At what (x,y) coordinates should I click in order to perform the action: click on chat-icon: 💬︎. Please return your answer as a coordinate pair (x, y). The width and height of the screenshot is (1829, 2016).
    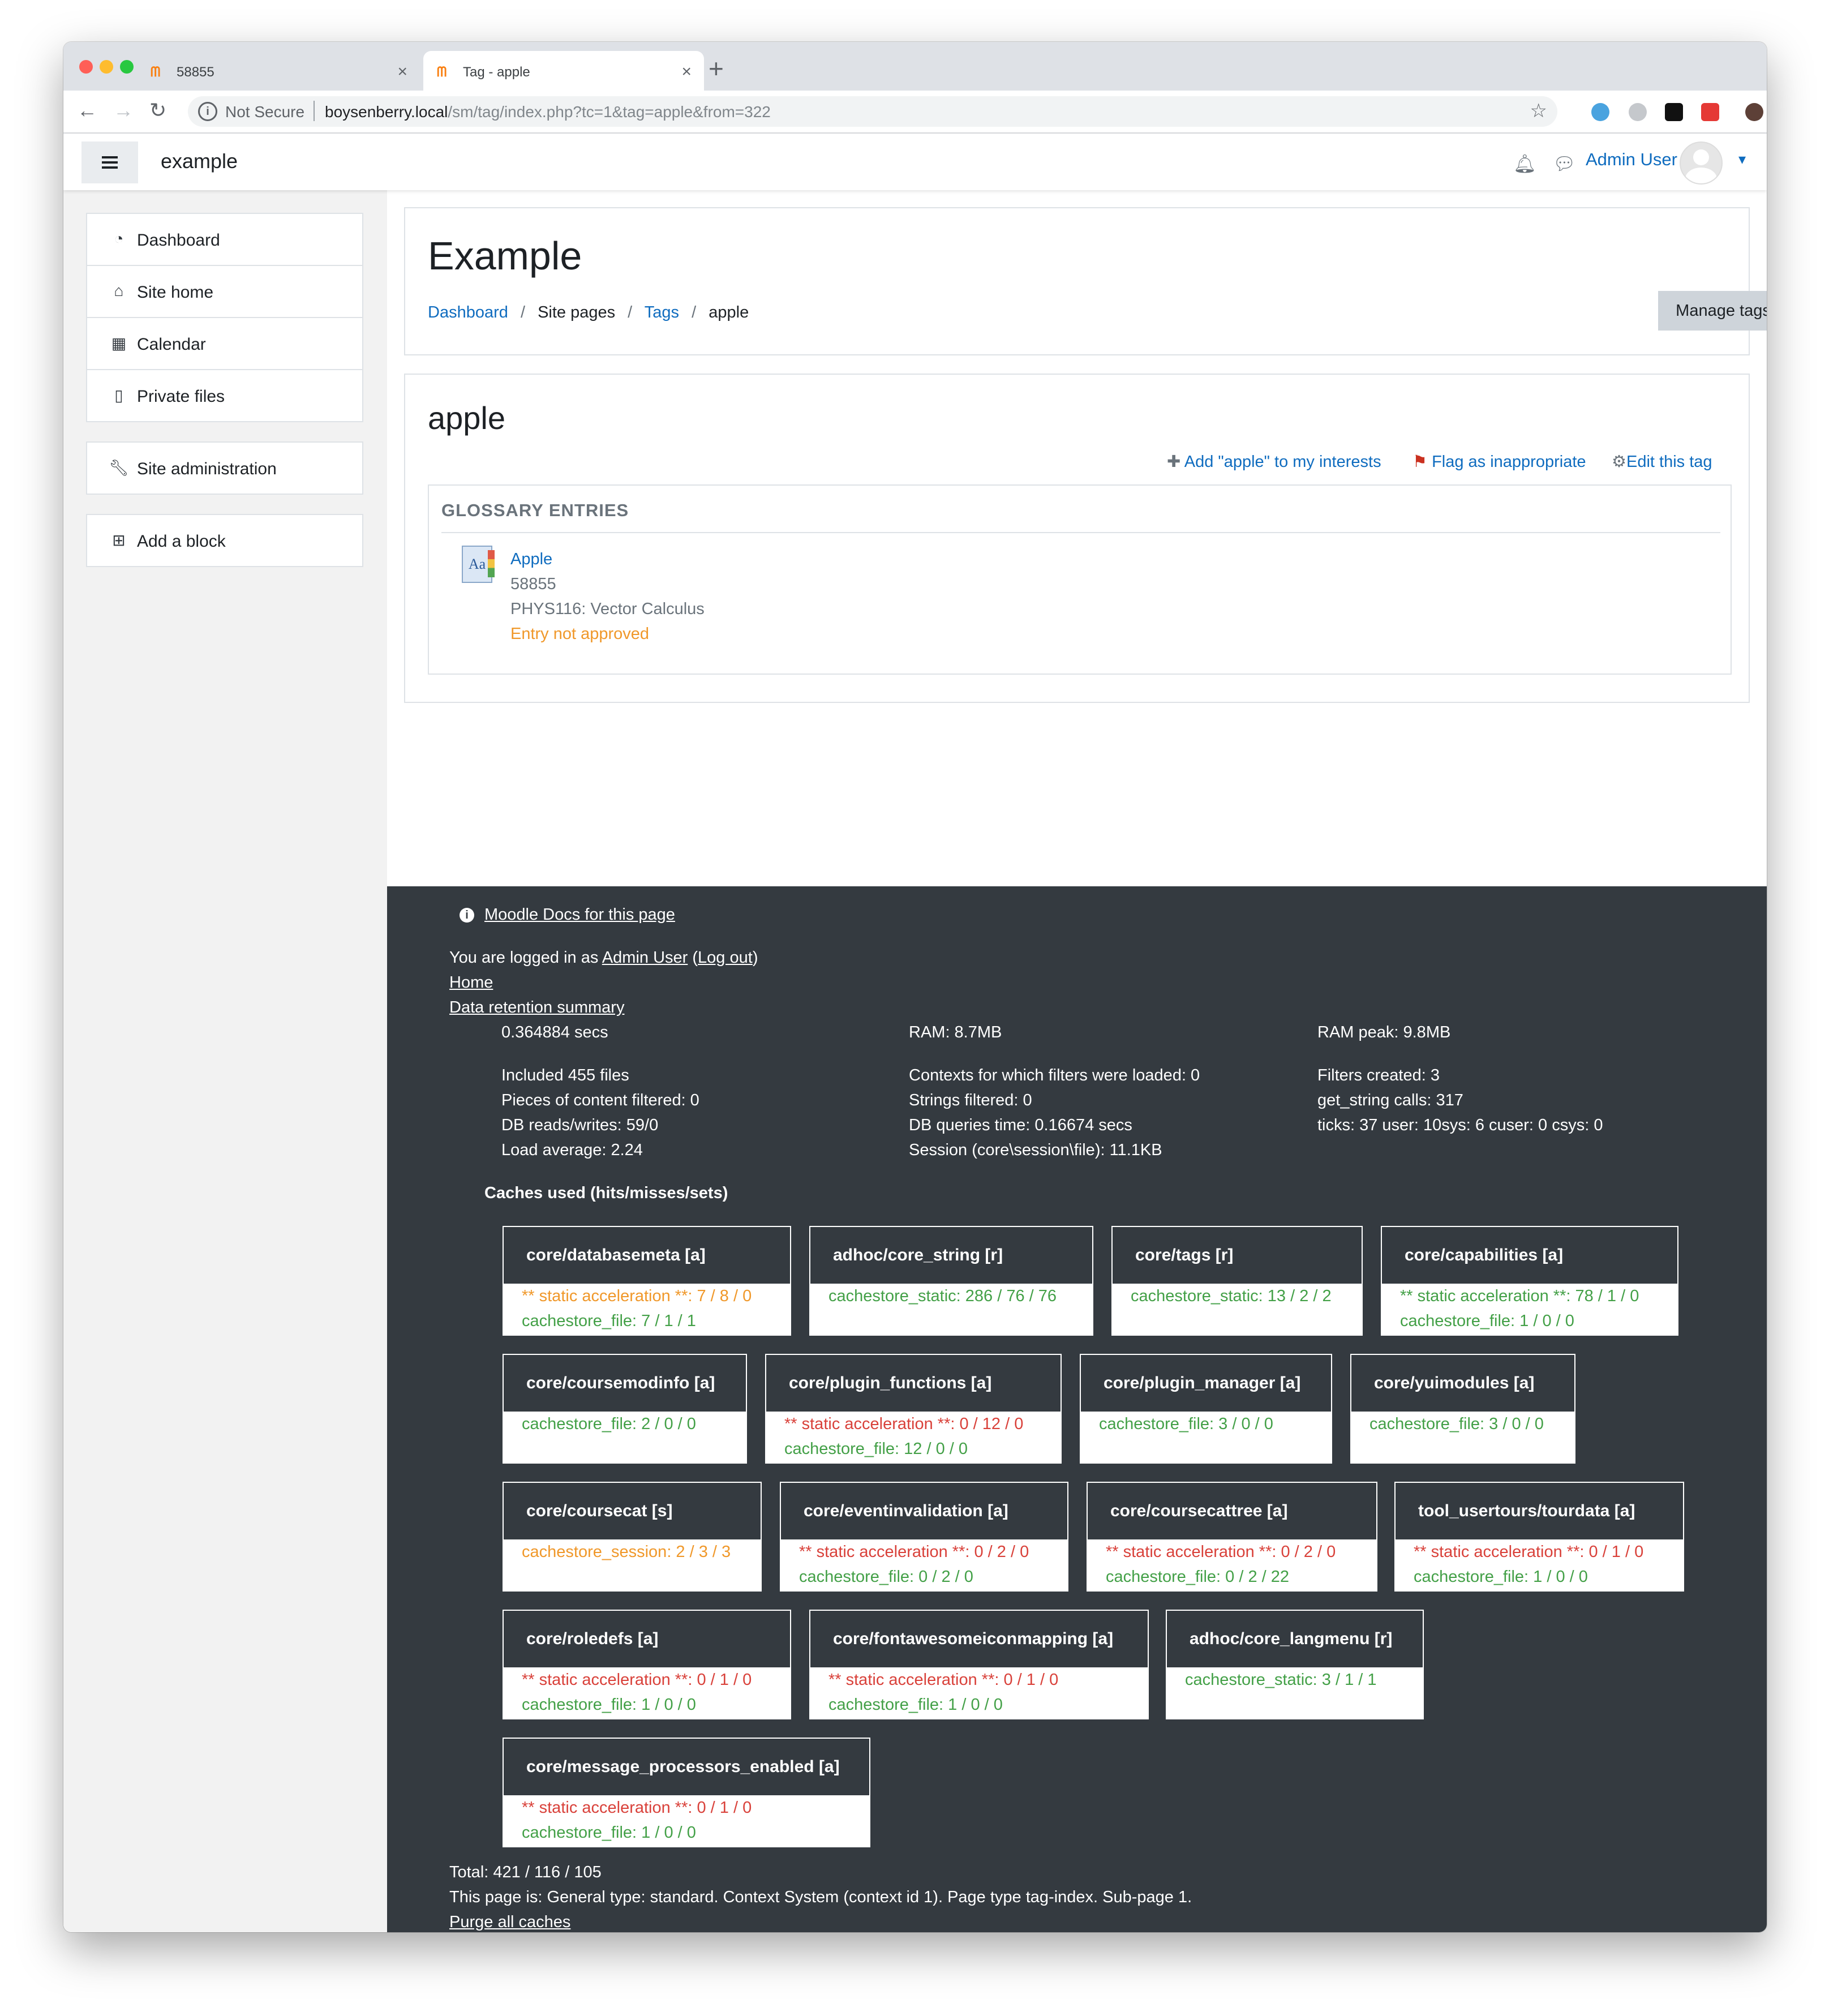
    Looking at the image, I should click on (1565, 163).